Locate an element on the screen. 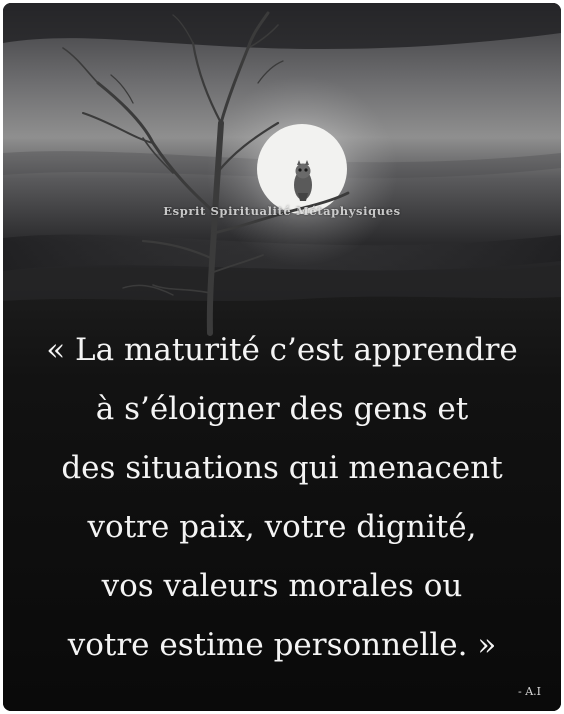  watermark-text: Esprit Spiritualité Métaphysiques is located at coordinates (282, 211).